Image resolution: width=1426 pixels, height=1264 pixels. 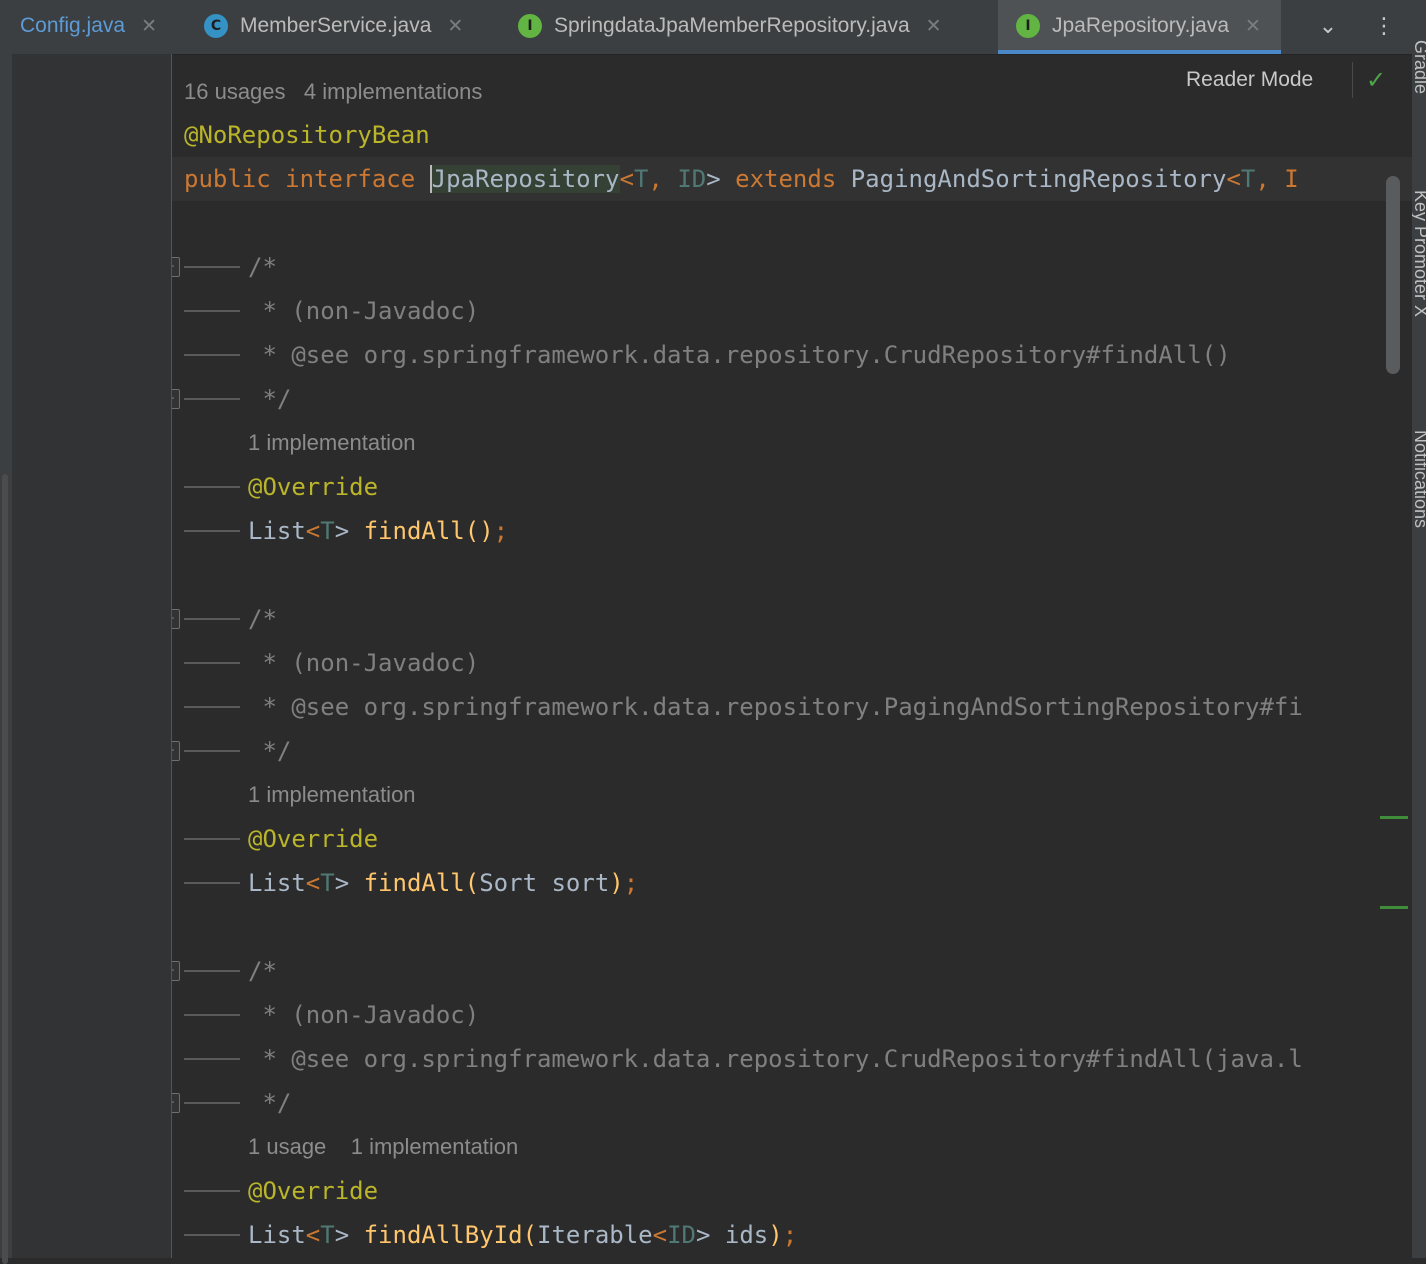 I want to click on code-line-51: 51 − */, so click(x=792, y=751).